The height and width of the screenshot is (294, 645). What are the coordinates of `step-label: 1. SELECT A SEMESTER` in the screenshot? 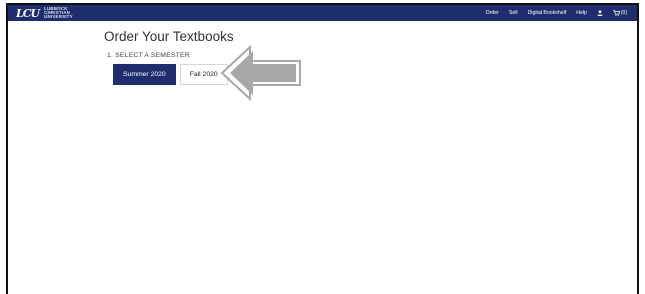 It's located at (148, 55).